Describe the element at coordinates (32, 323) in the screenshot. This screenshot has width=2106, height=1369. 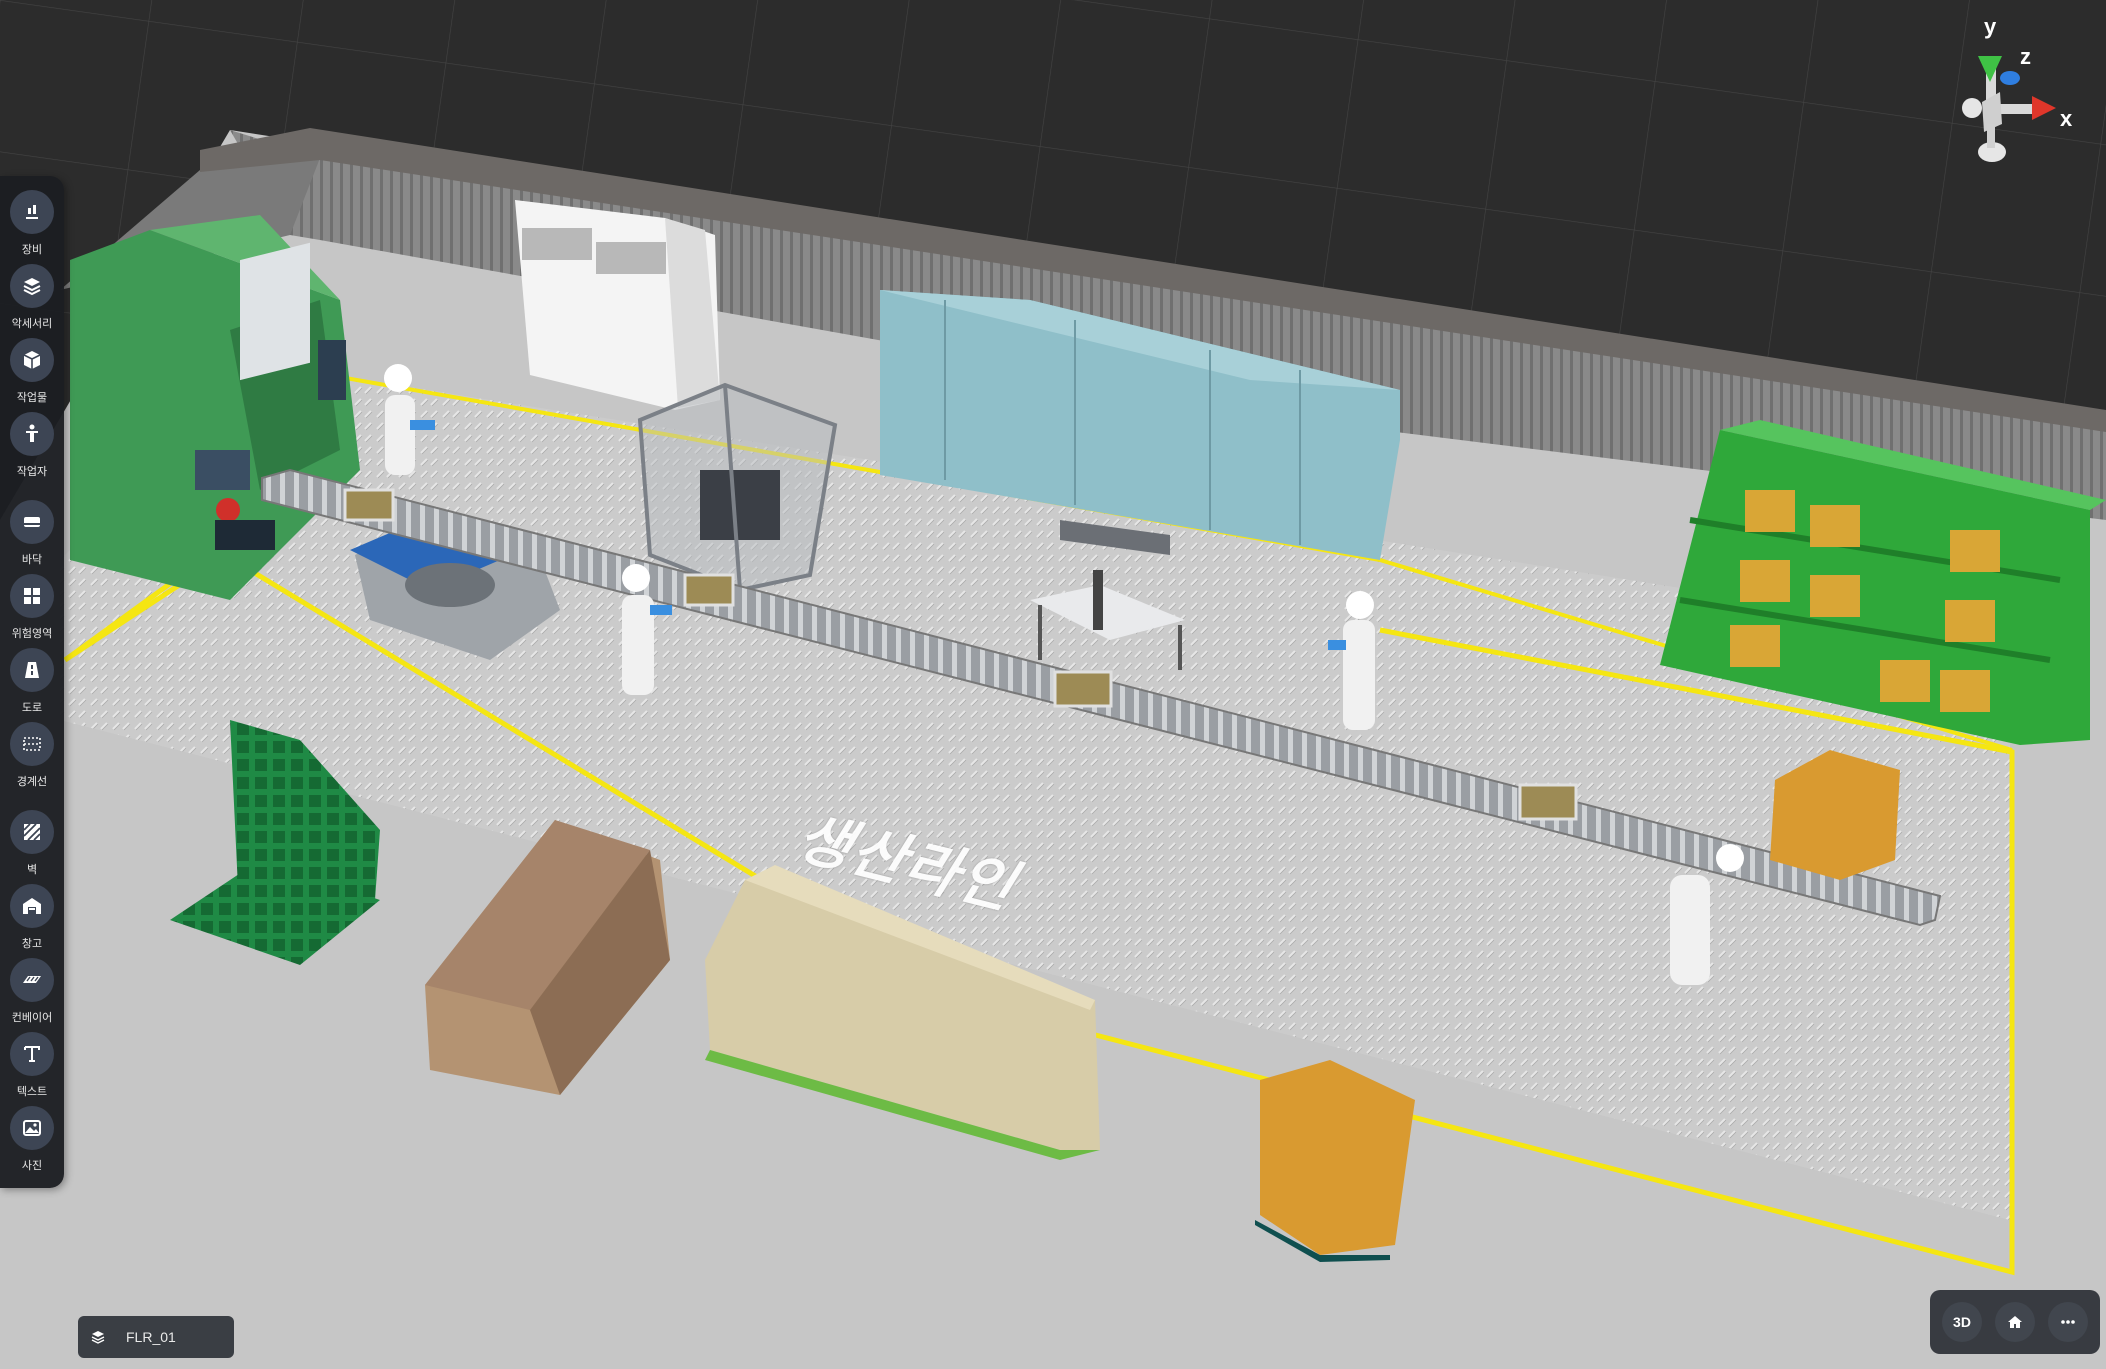
I see `tool-label: 악세서리` at that location.